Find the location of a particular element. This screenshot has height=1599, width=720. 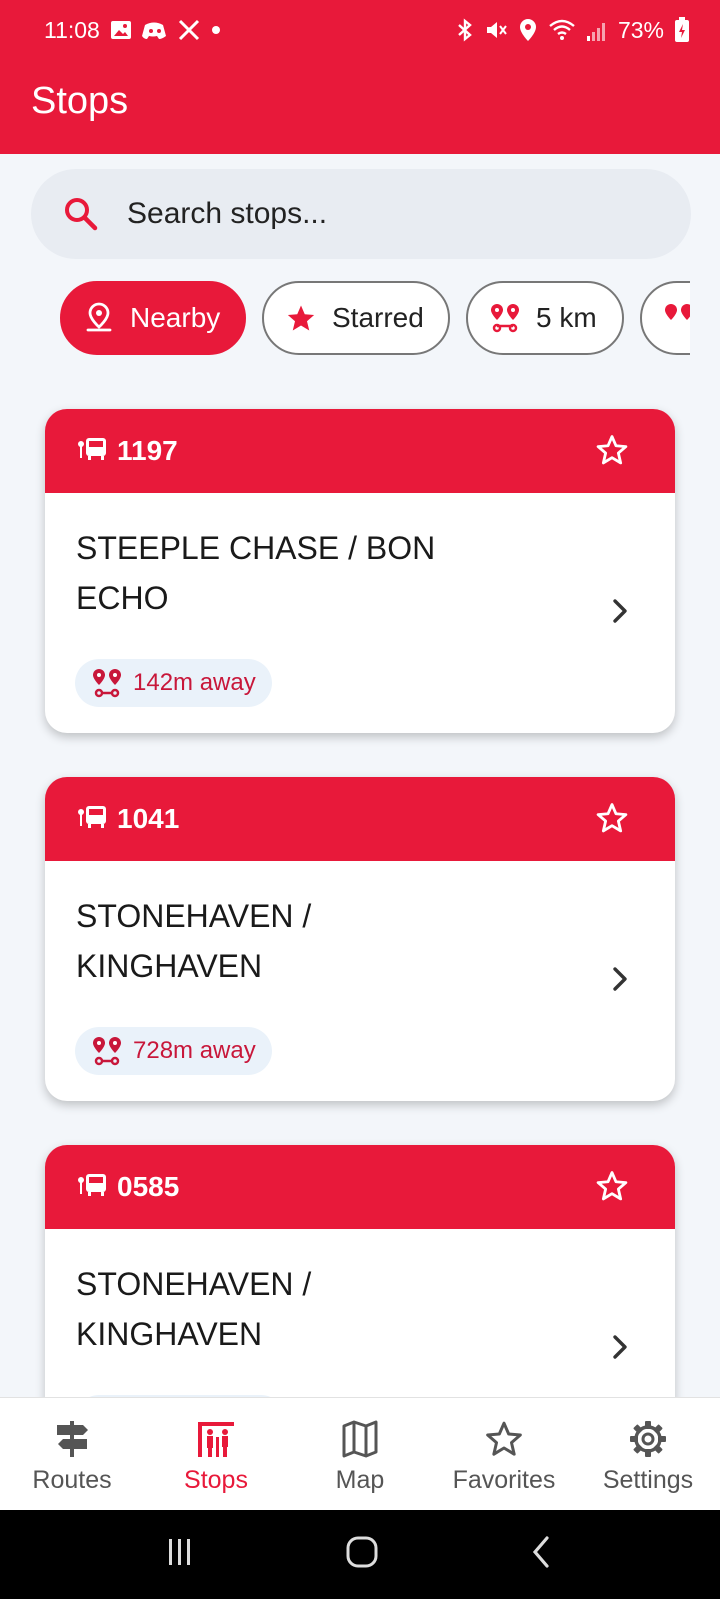

search-input is located at coordinates (367, 214).